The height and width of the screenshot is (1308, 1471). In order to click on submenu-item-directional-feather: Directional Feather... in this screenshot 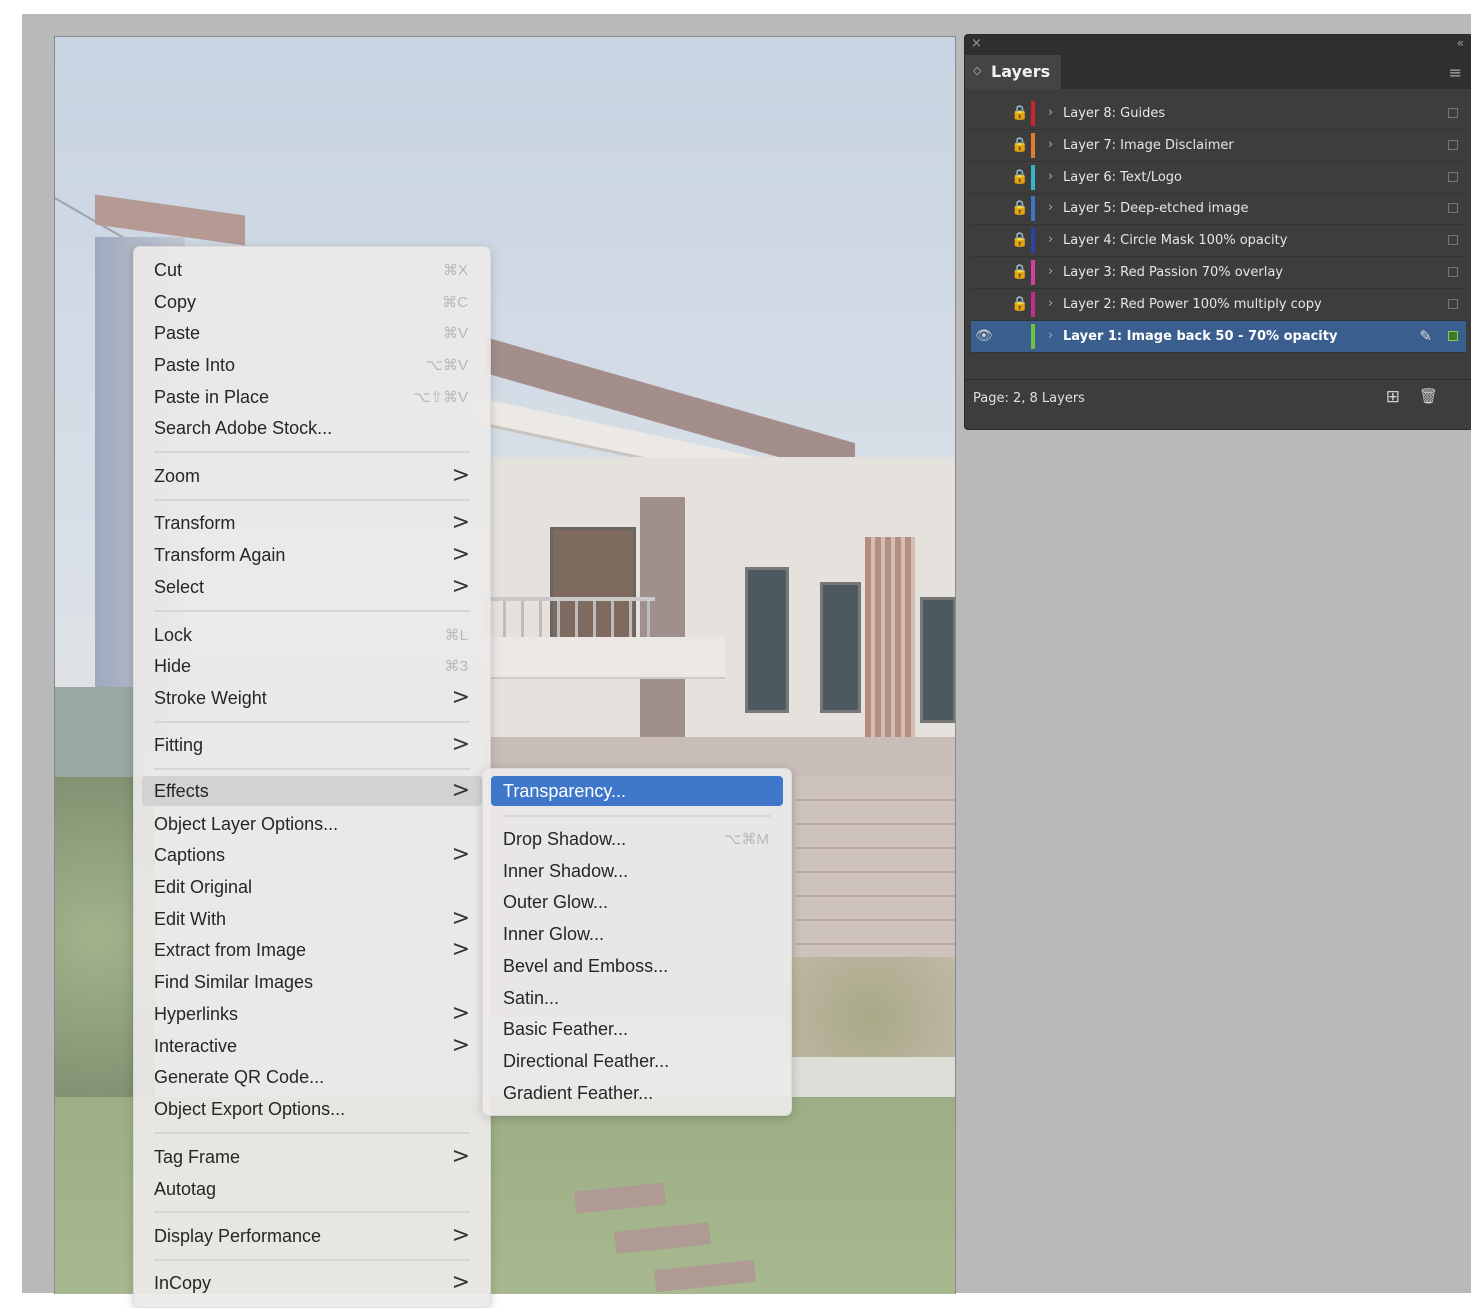, I will do `click(637, 1061)`.